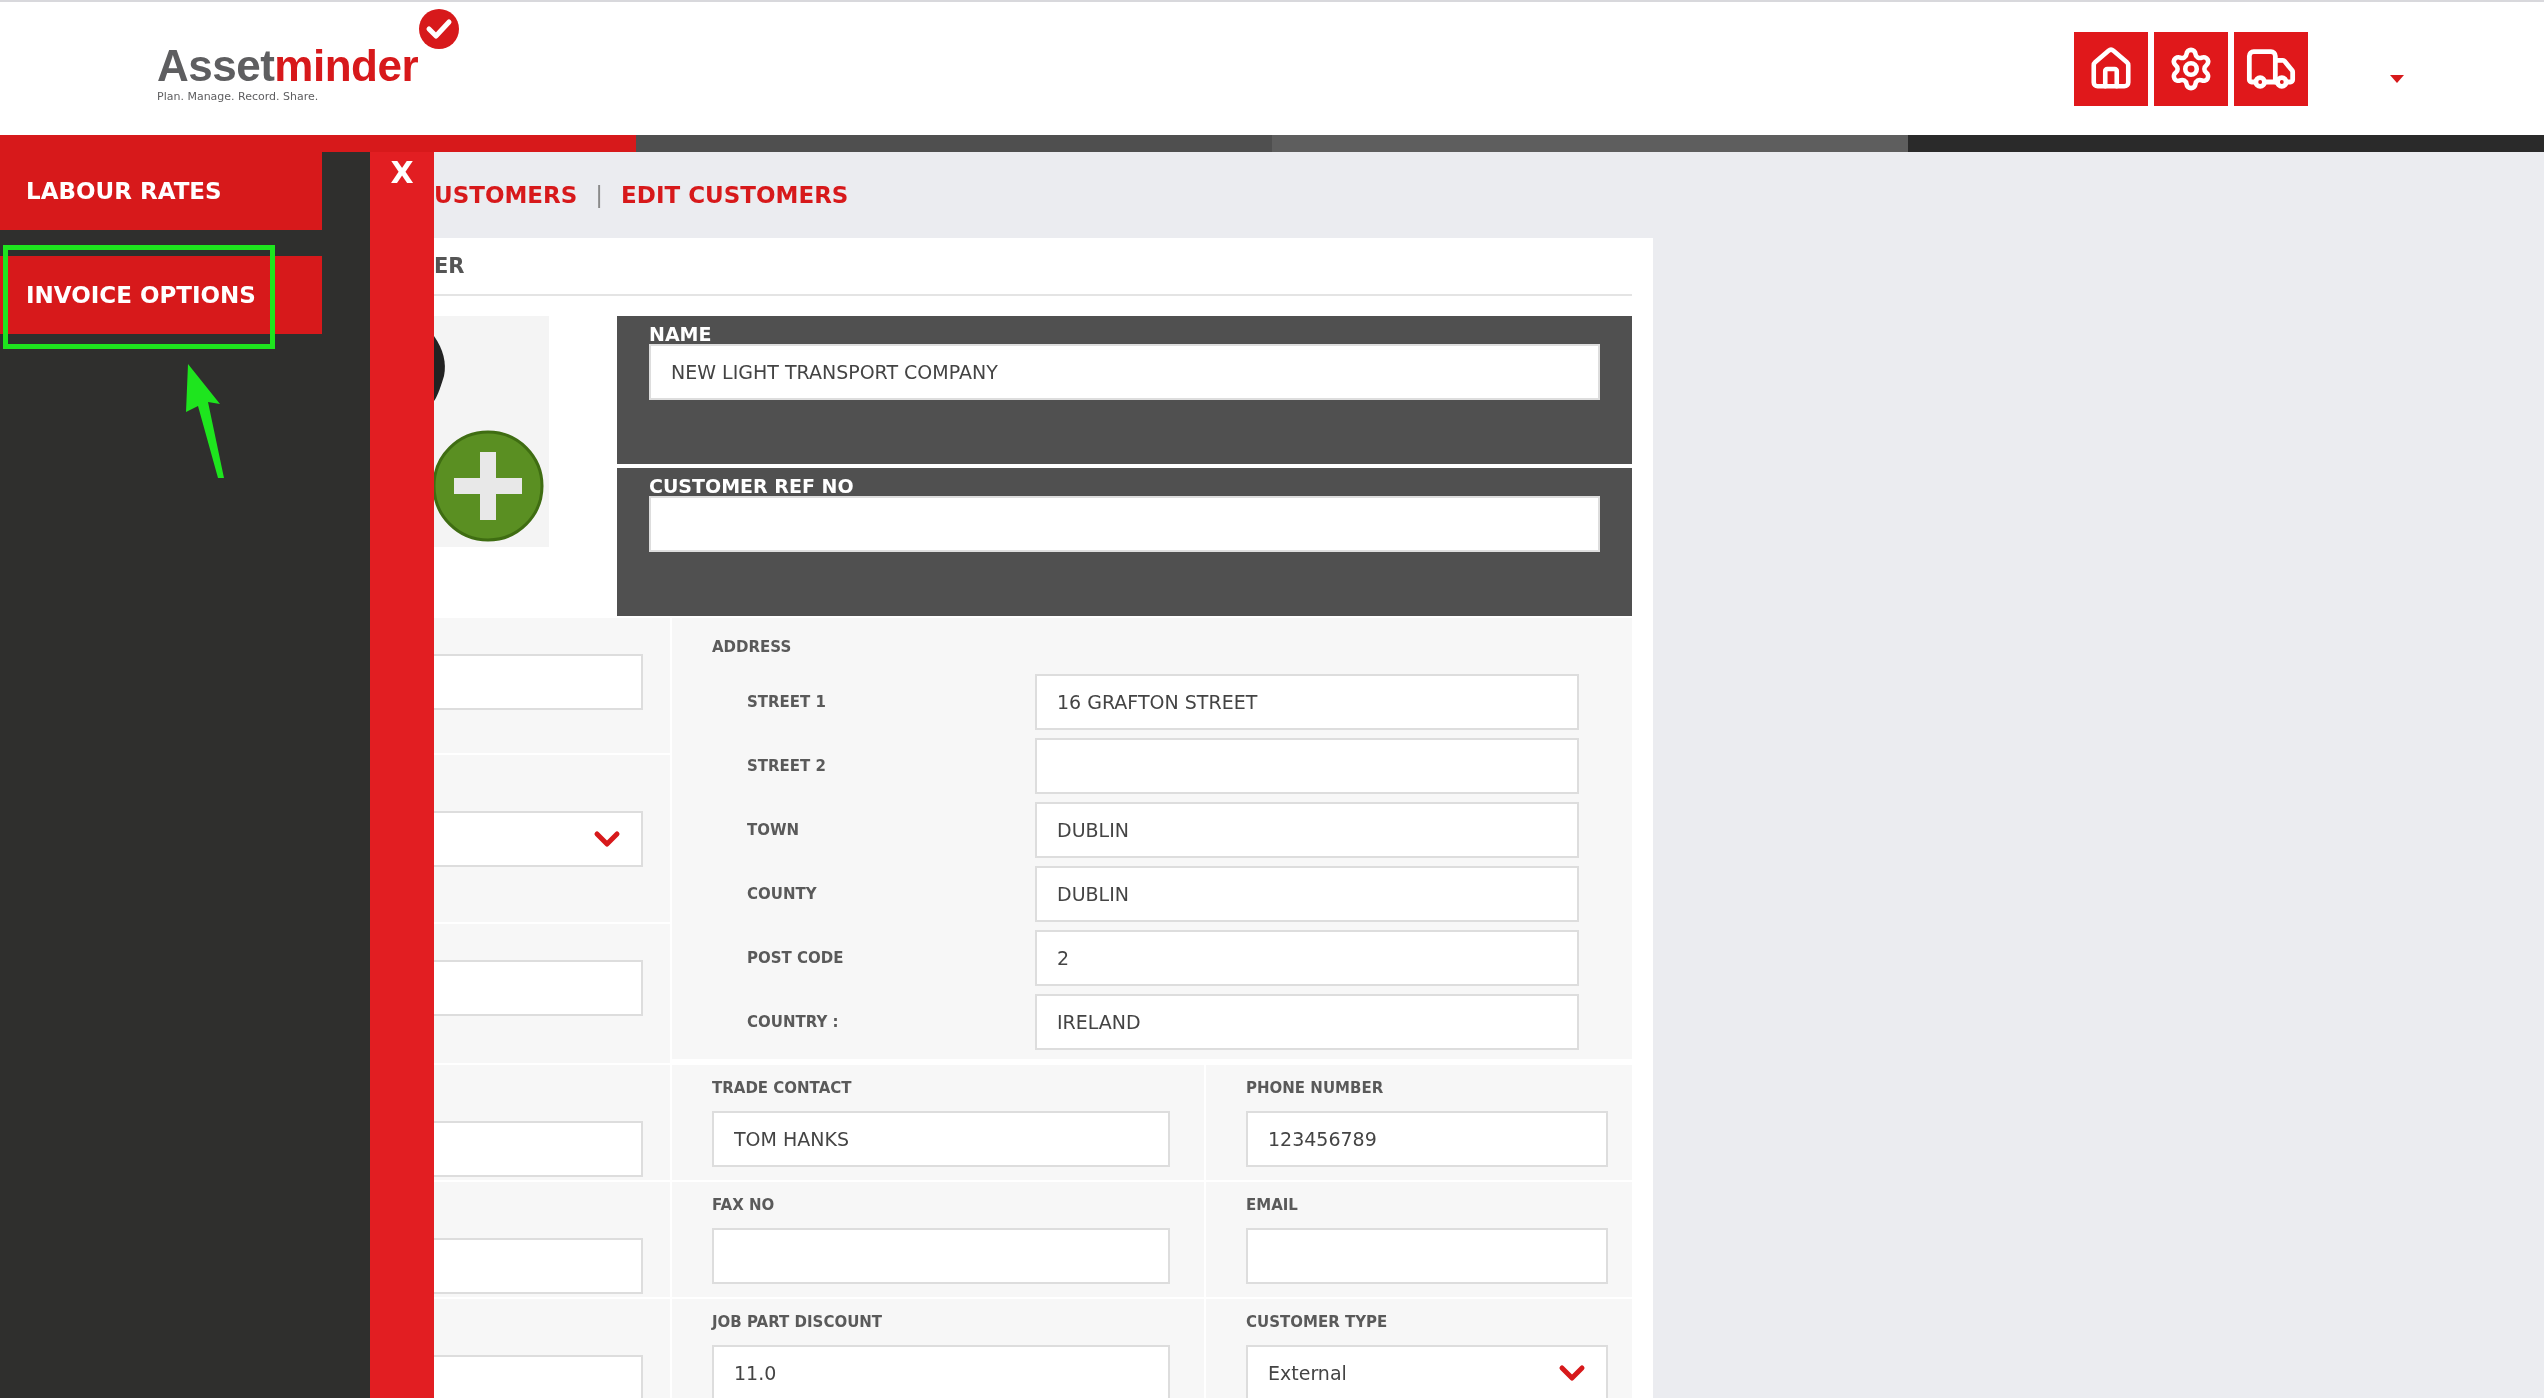 The height and width of the screenshot is (1398, 2544). Describe the element at coordinates (491, 431) in the screenshot. I see `add-photo-icon` at that location.